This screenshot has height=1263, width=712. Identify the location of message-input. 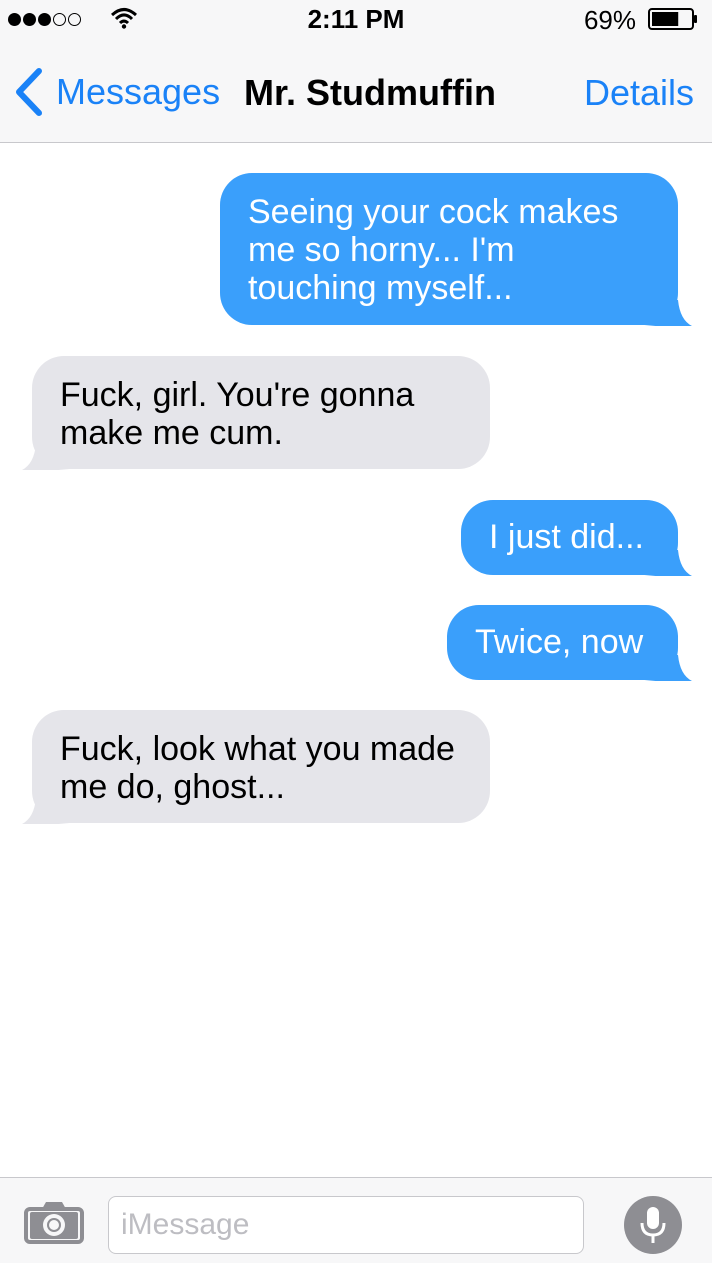
(346, 1225).